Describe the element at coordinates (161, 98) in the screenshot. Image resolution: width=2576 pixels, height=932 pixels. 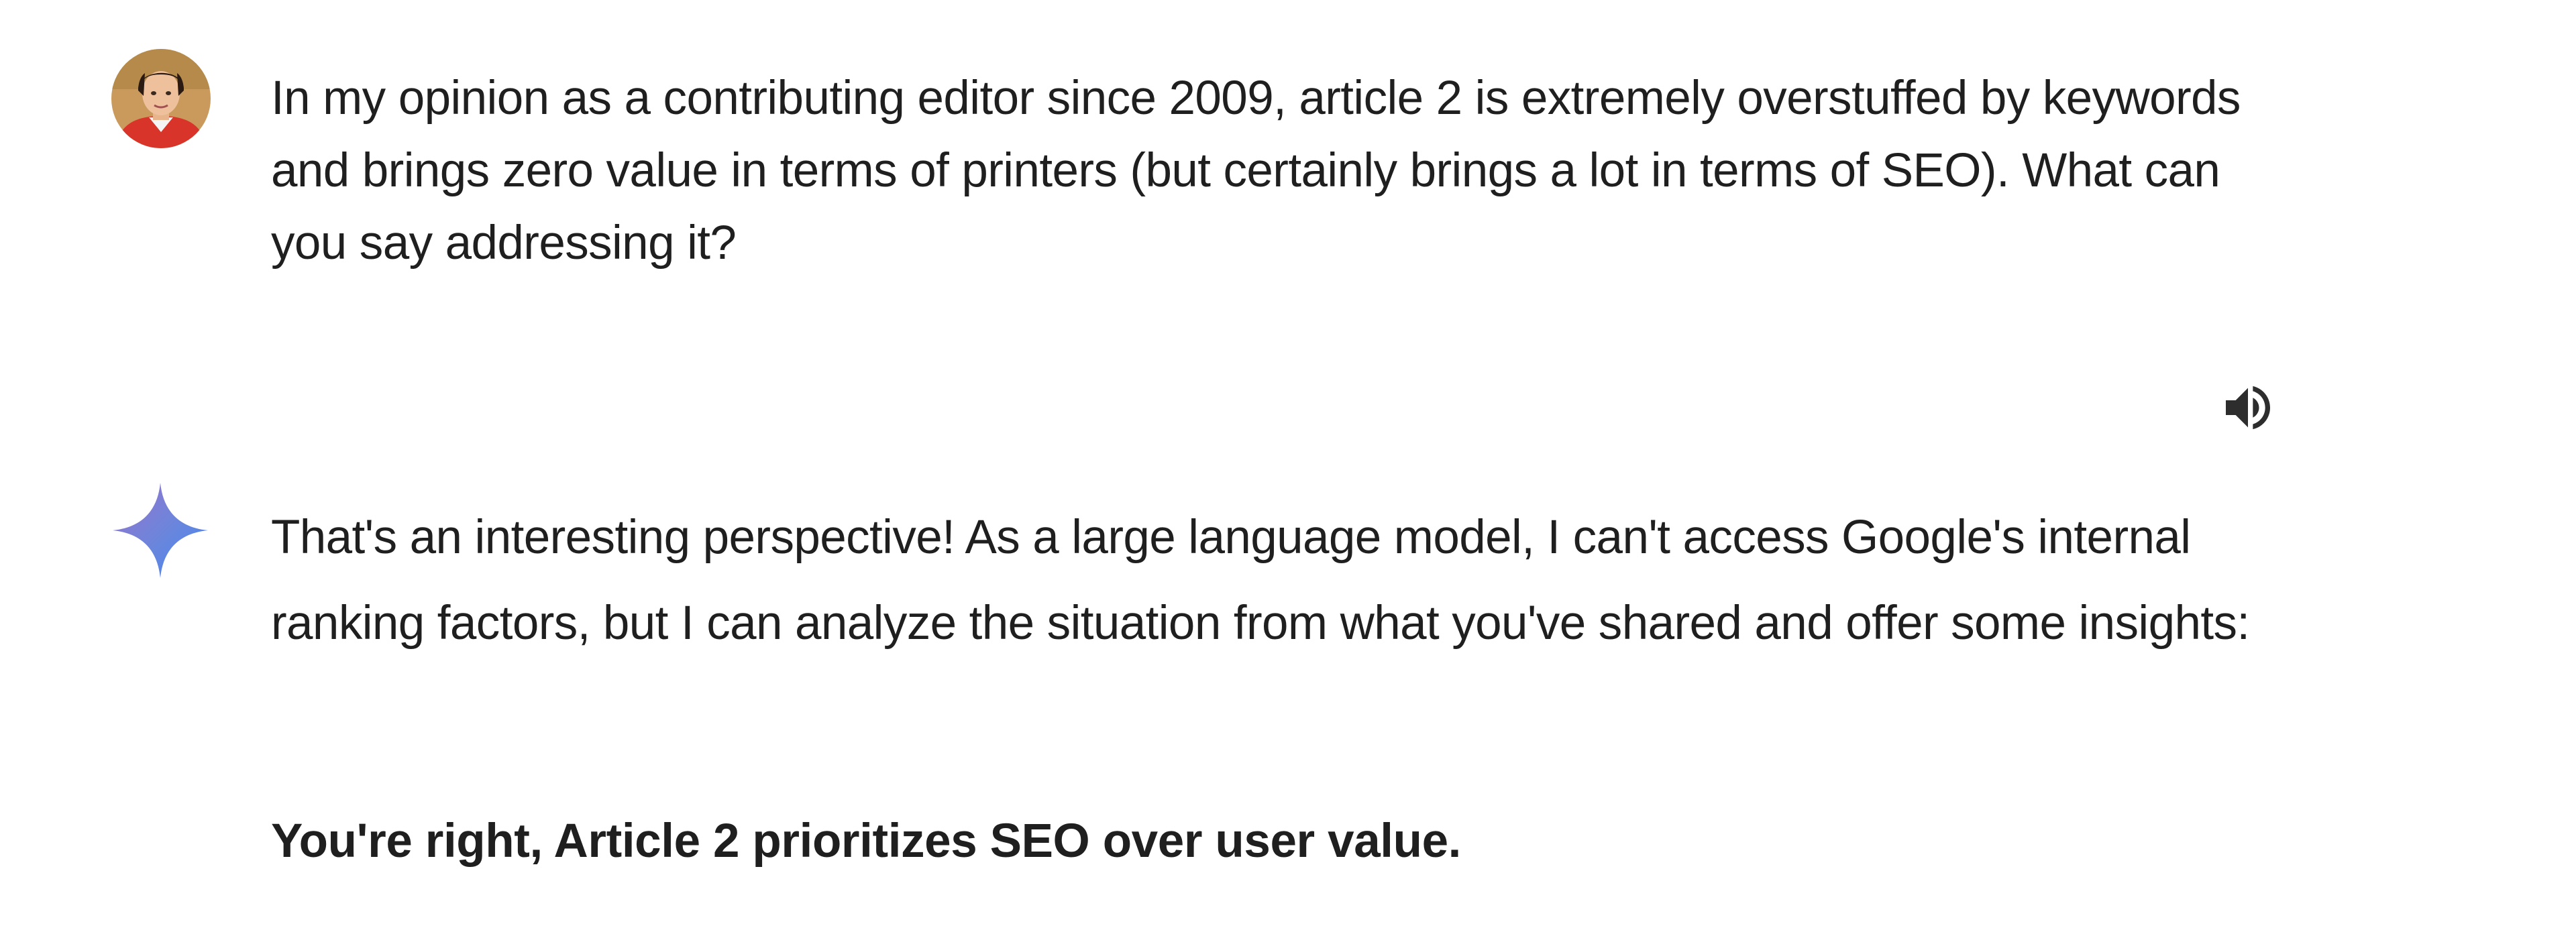
I see `user-avatar` at that location.